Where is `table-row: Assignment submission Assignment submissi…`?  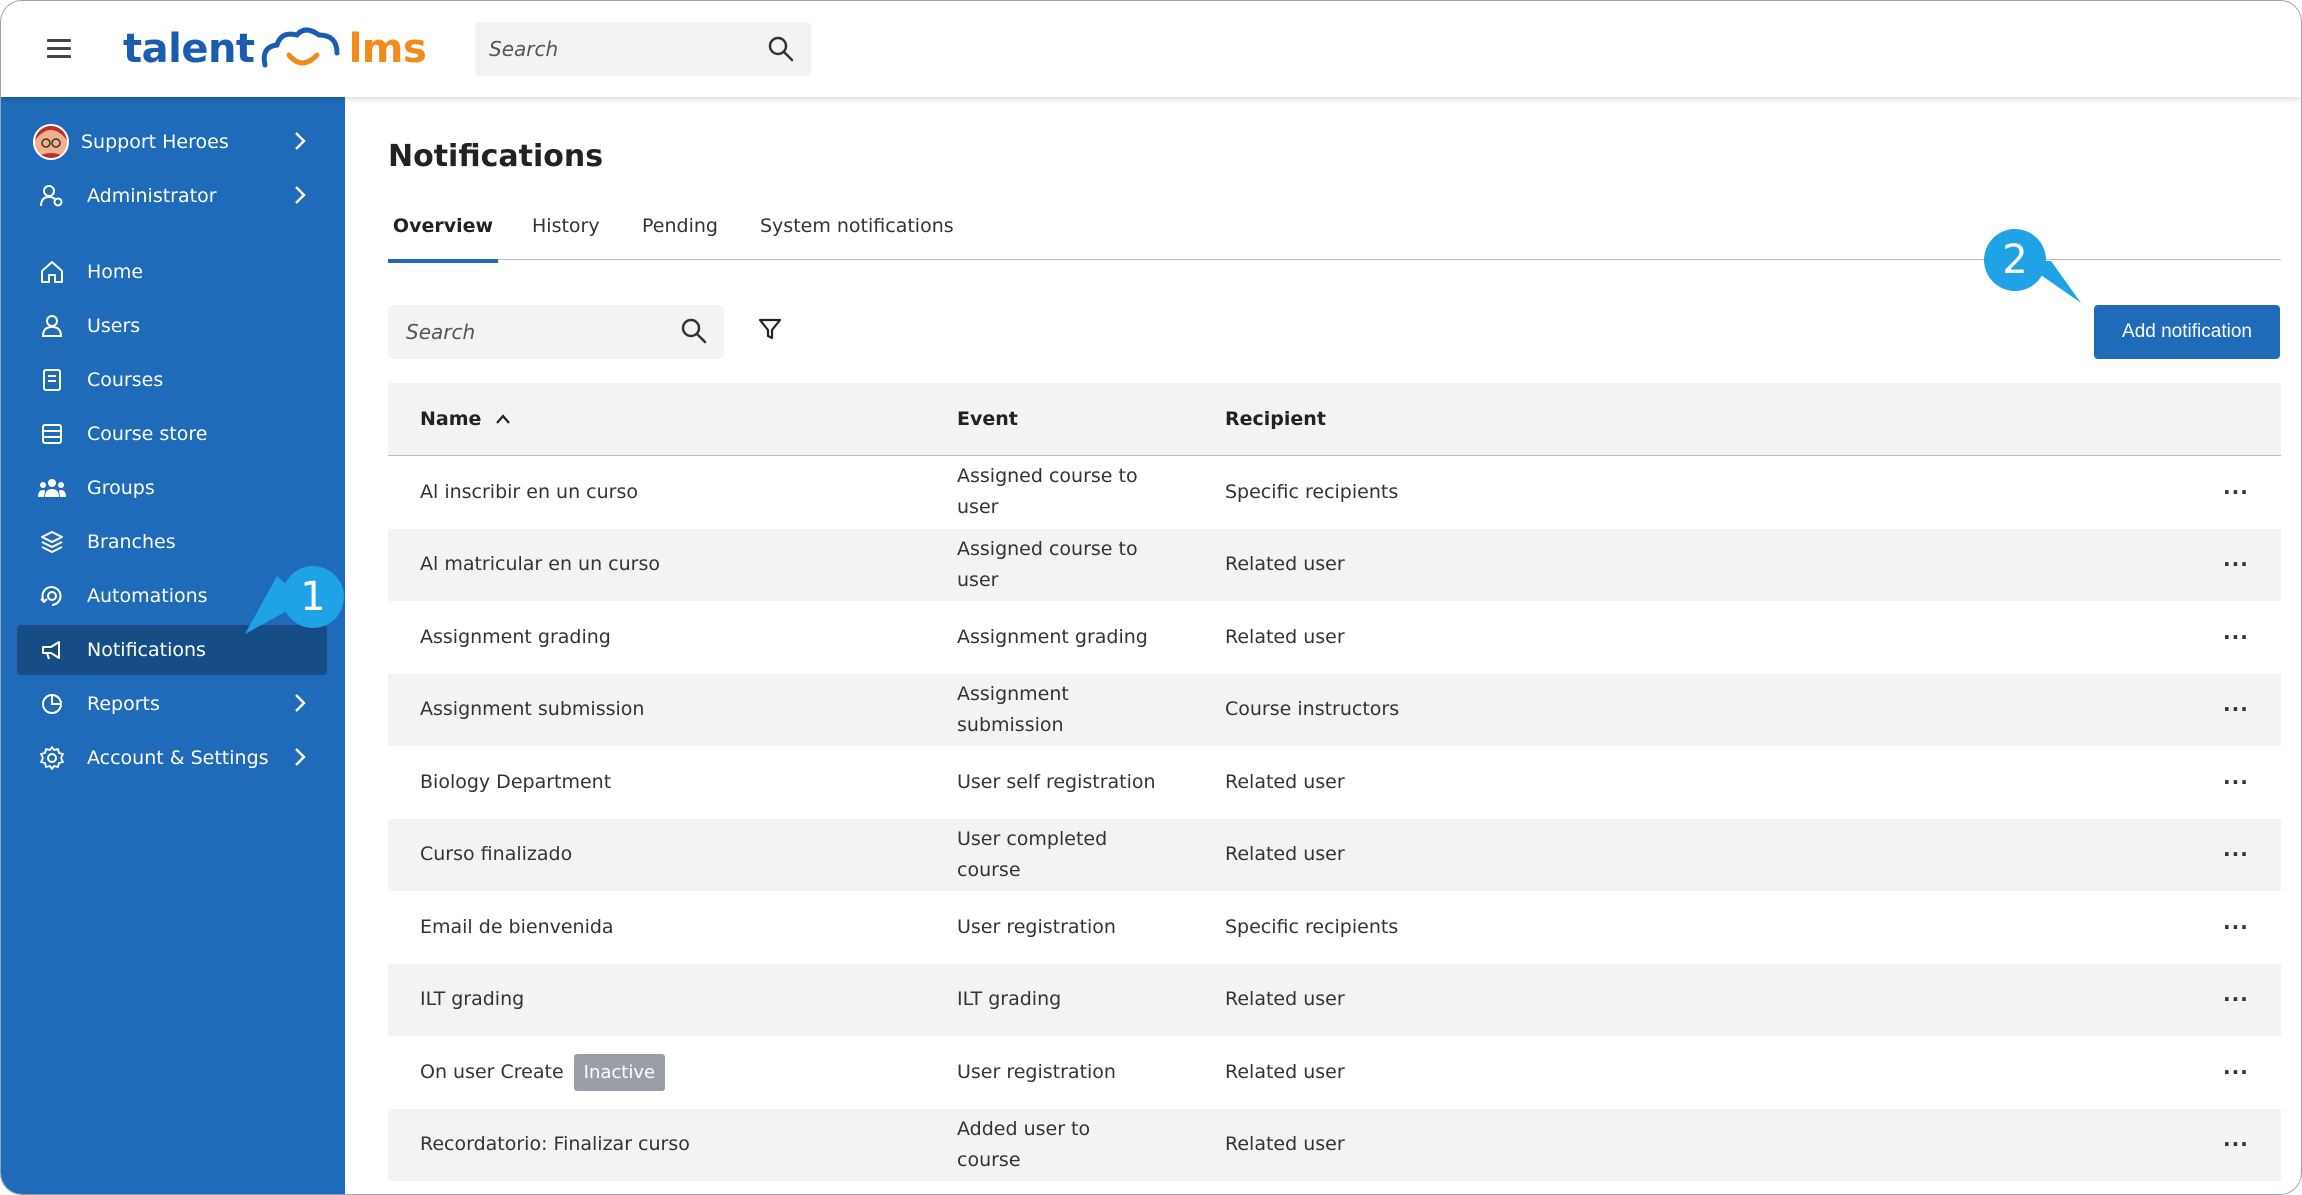
table-row: Assignment submission Assignment submissi… is located at coordinates (1334, 710).